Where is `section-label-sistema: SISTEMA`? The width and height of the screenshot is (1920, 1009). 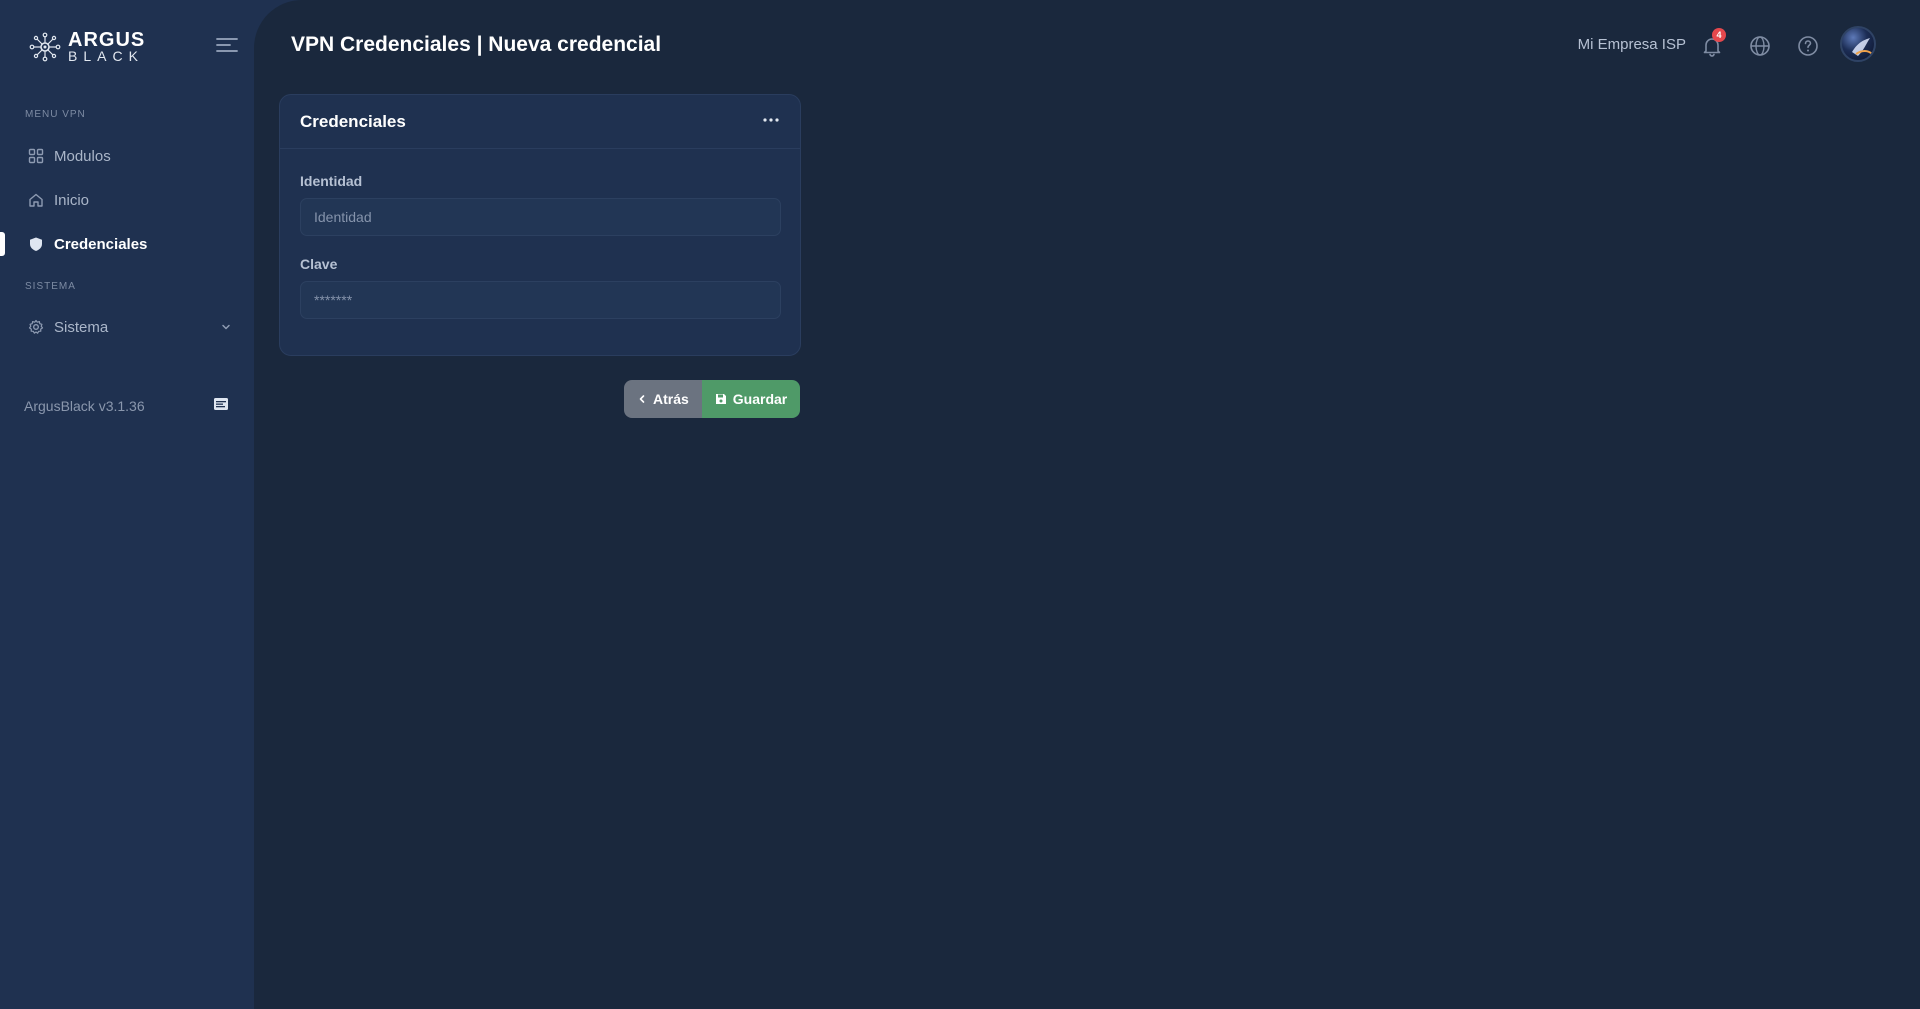 section-label-sistema: SISTEMA is located at coordinates (50, 286).